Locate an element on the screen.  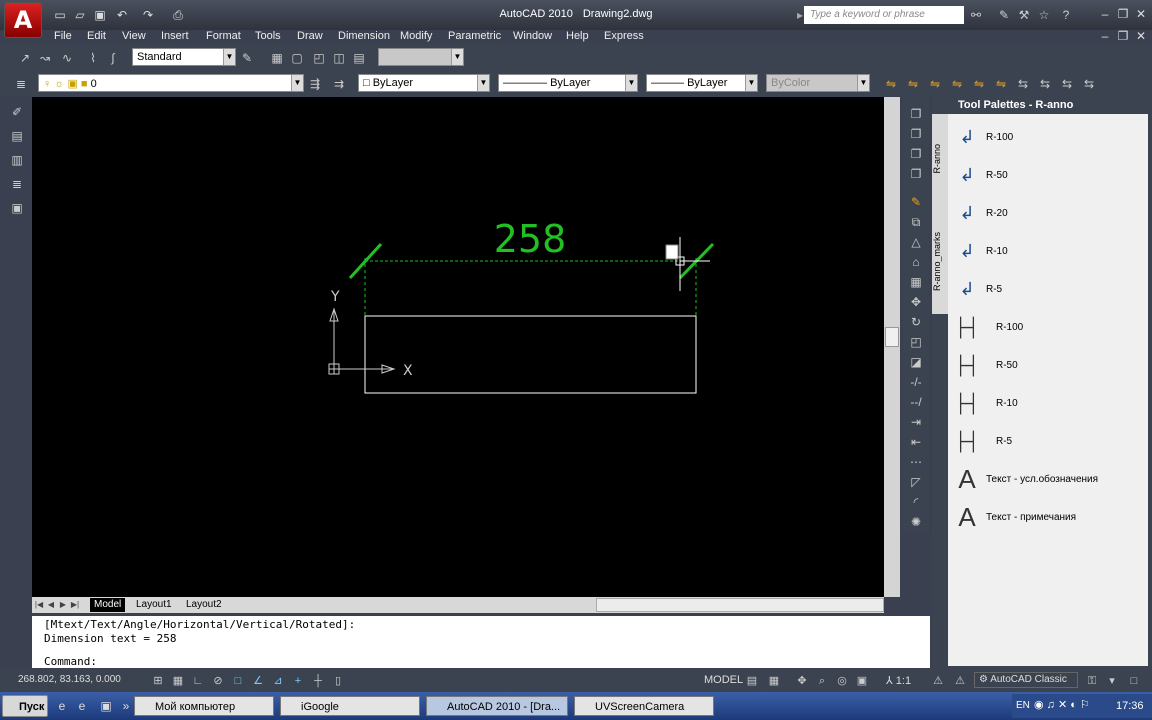
menu-insert: Insert is located at coordinates (175, 36).